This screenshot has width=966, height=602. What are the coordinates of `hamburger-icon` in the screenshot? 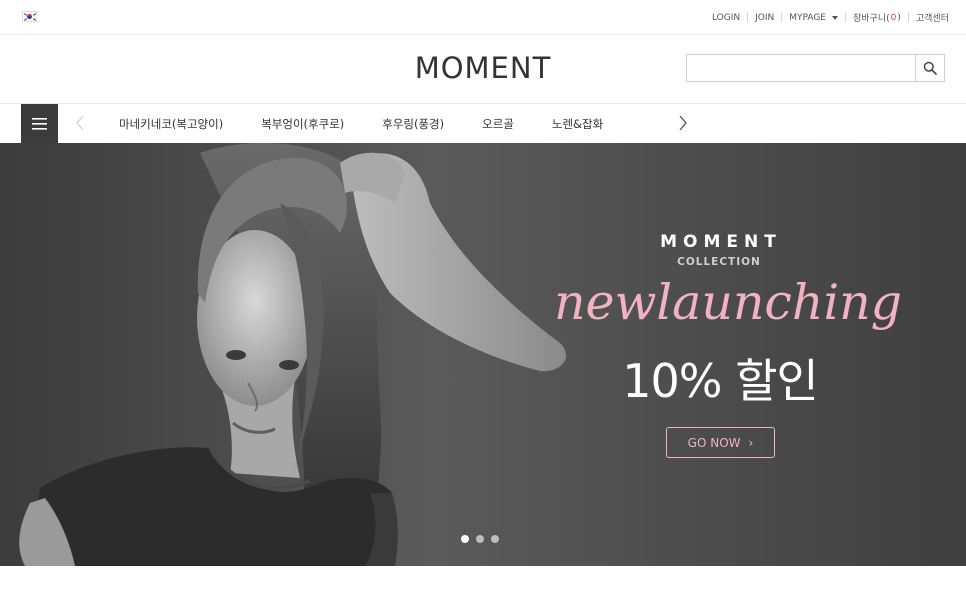 It's located at (39, 123).